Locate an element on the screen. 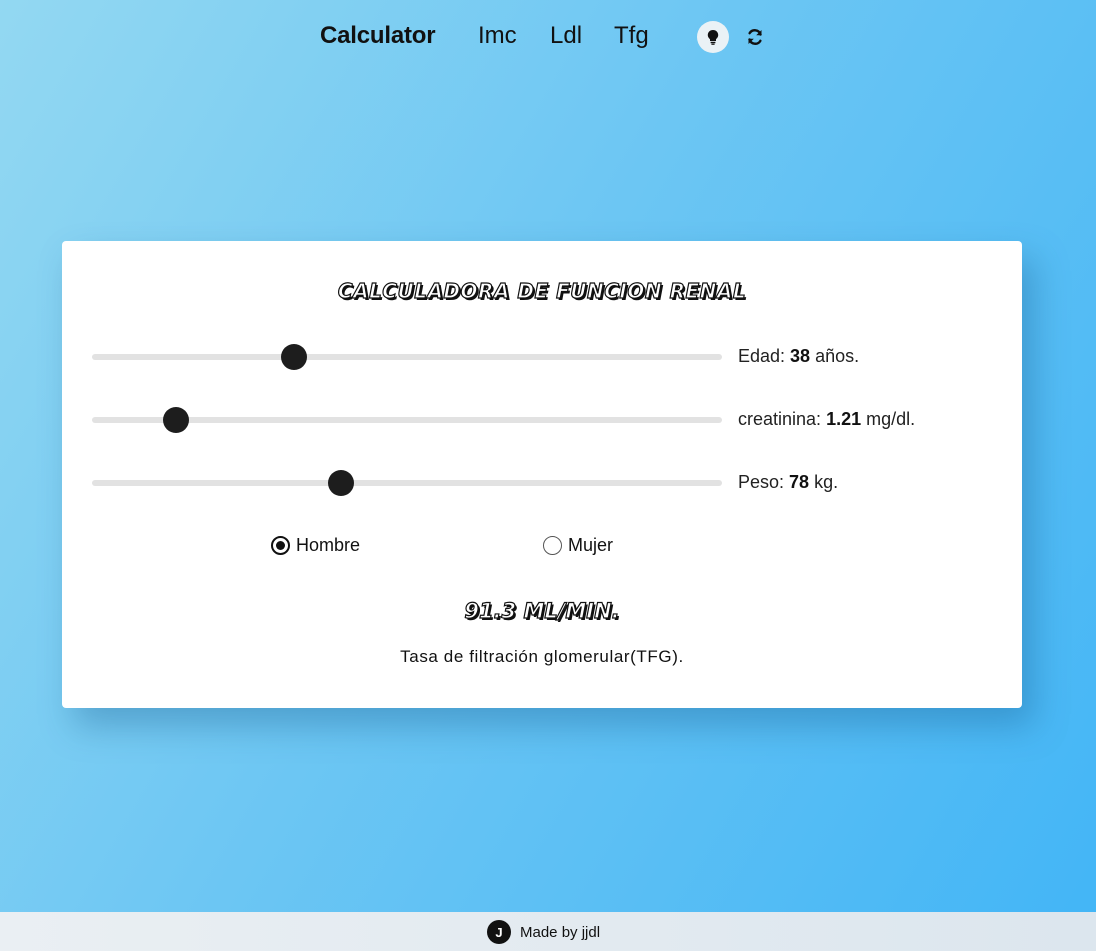 The image size is (1096, 951). nav-link-imc: Imc is located at coordinates (497, 36).